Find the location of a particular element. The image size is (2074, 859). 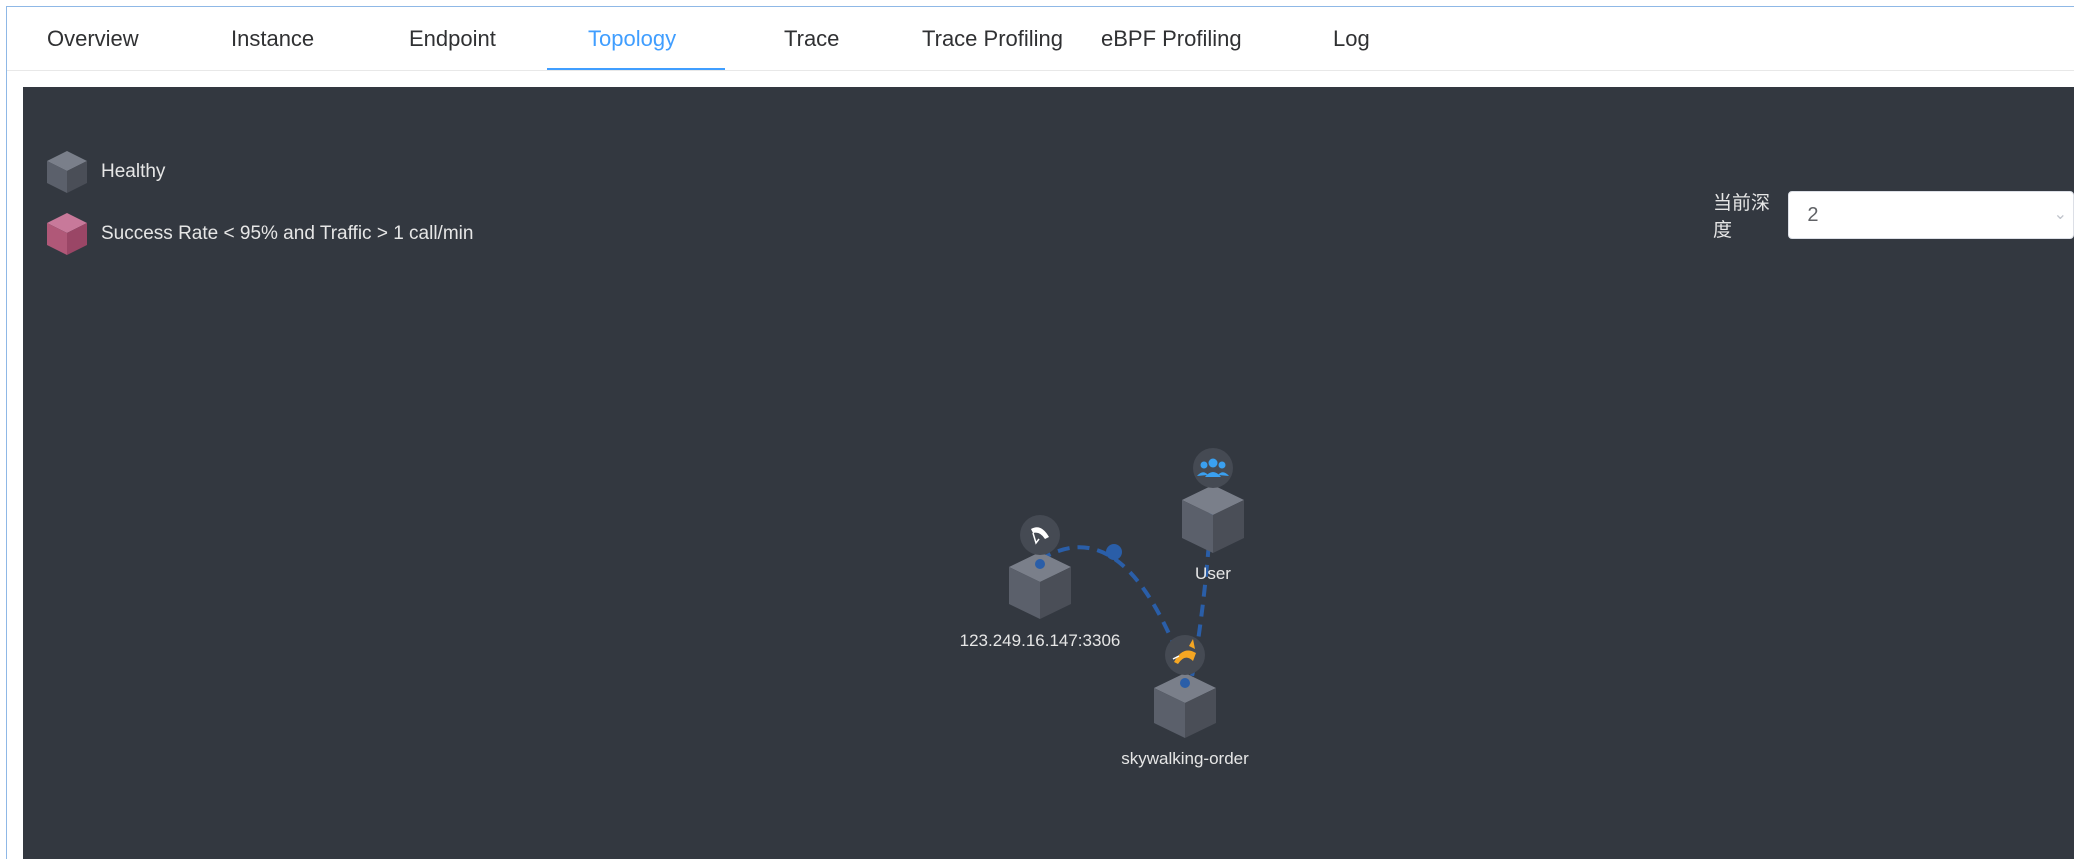

tab-instance: Instance is located at coordinates (272, 38).